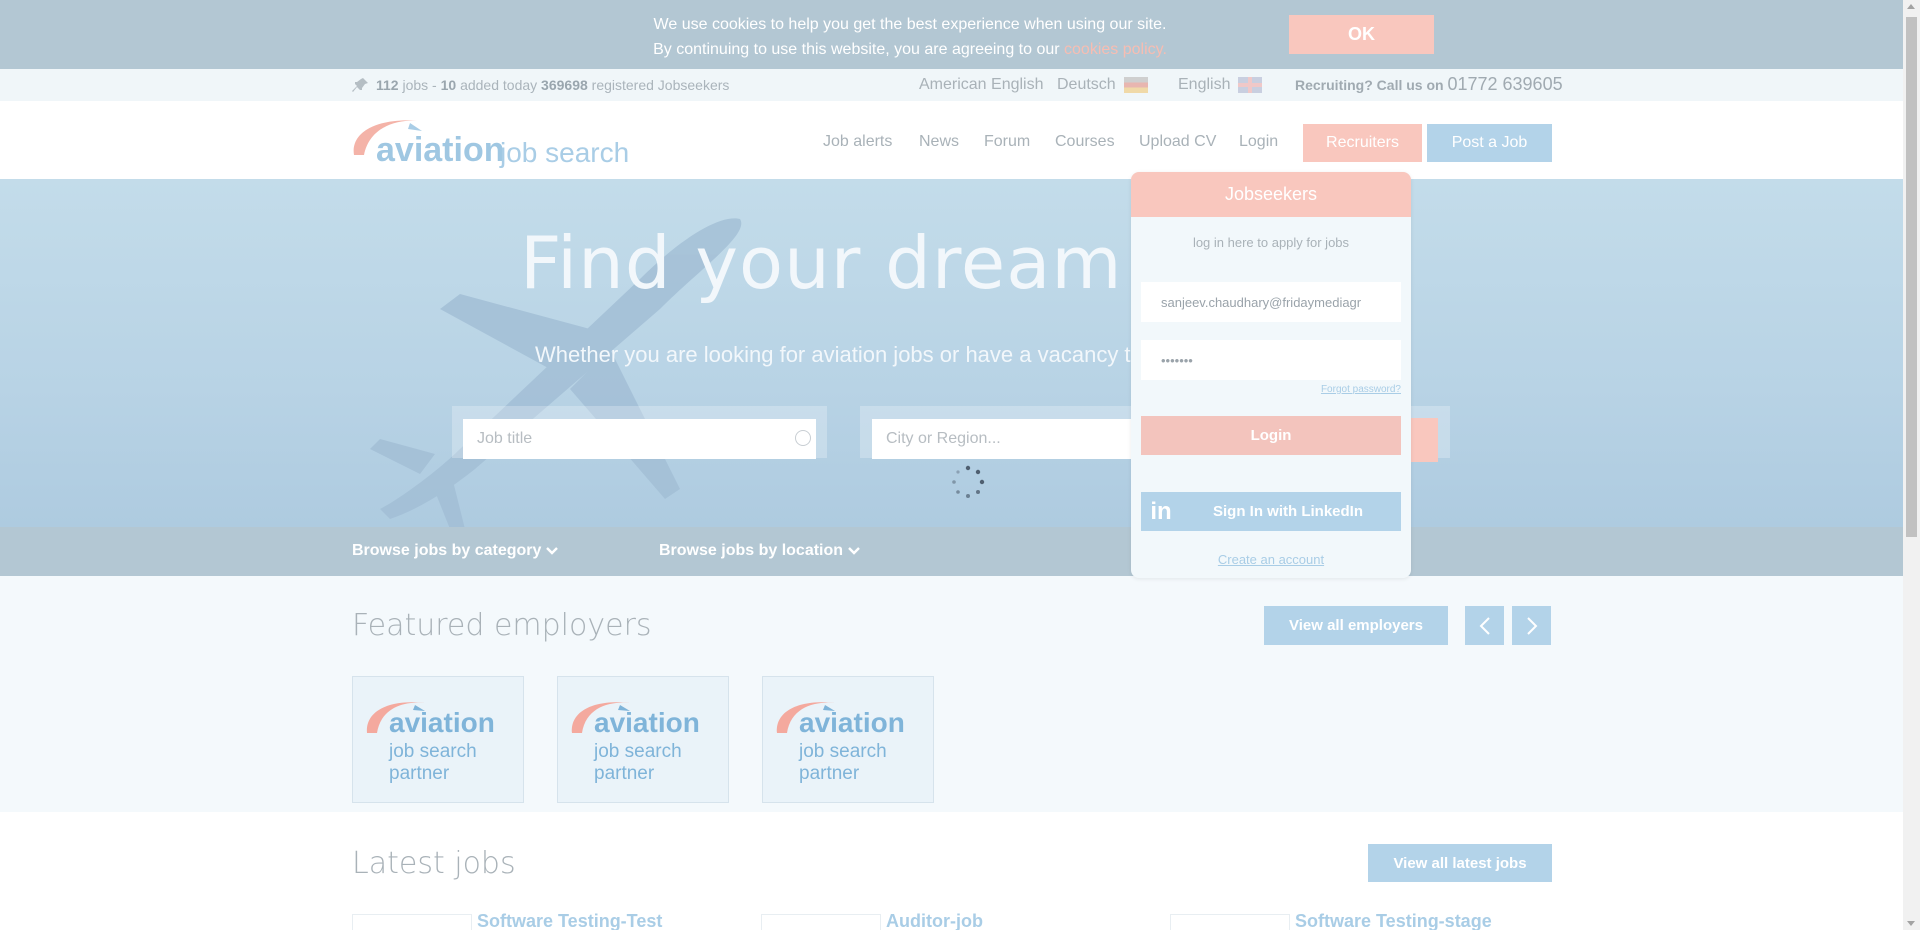 This screenshot has width=1920, height=930. Describe the element at coordinates (1007, 142) in the screenshot. I see `nav-forum: Forum` at that location.